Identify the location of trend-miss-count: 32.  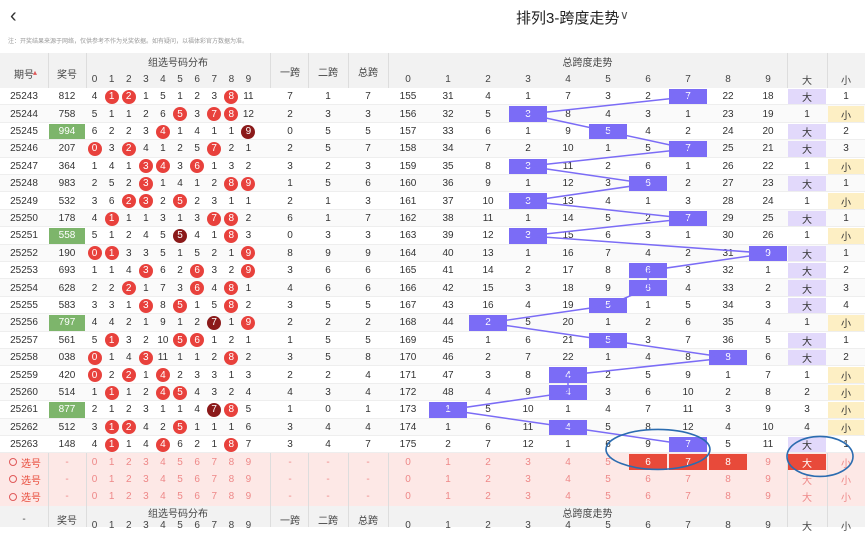
(728, 271).